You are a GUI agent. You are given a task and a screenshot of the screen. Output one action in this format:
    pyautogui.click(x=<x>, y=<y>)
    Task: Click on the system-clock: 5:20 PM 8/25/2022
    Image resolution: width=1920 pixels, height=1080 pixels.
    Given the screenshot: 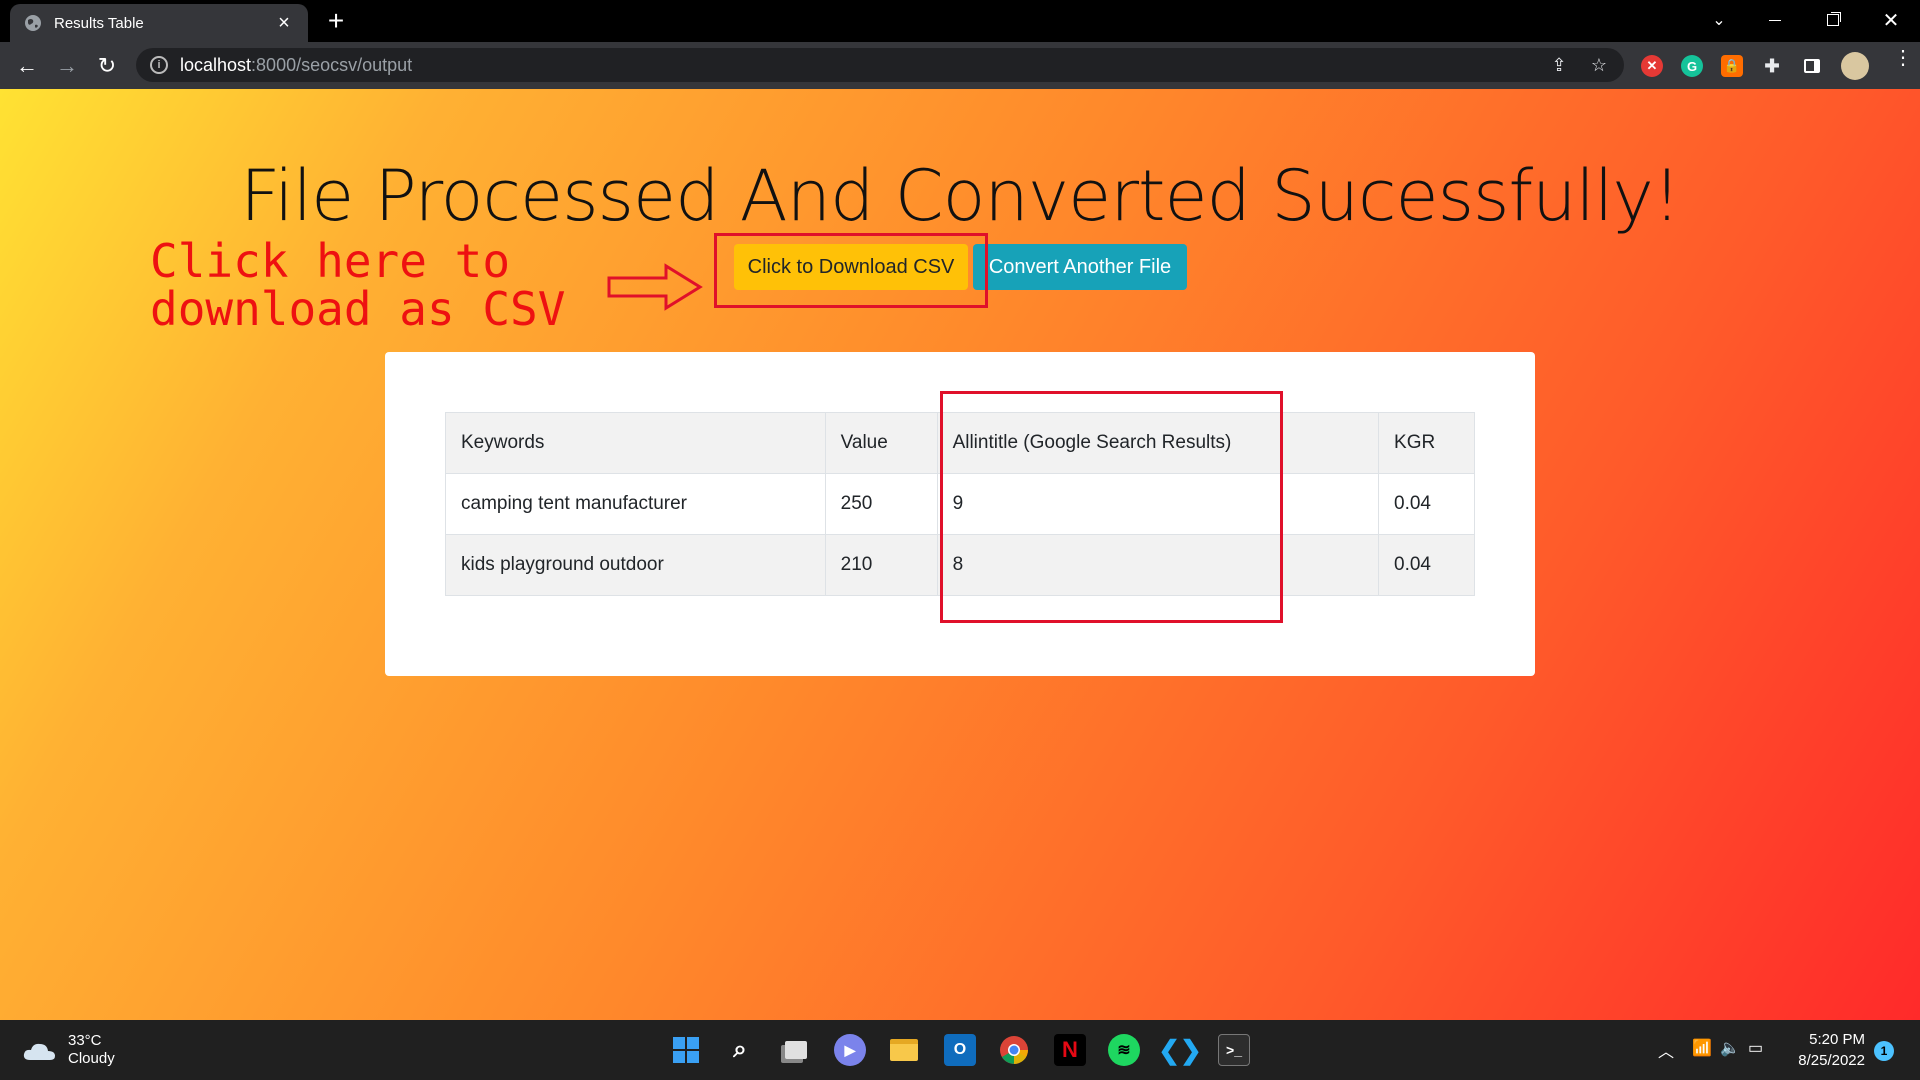 What is the action you would take?
    pyautogui.click(x=1825, y=1050)
    